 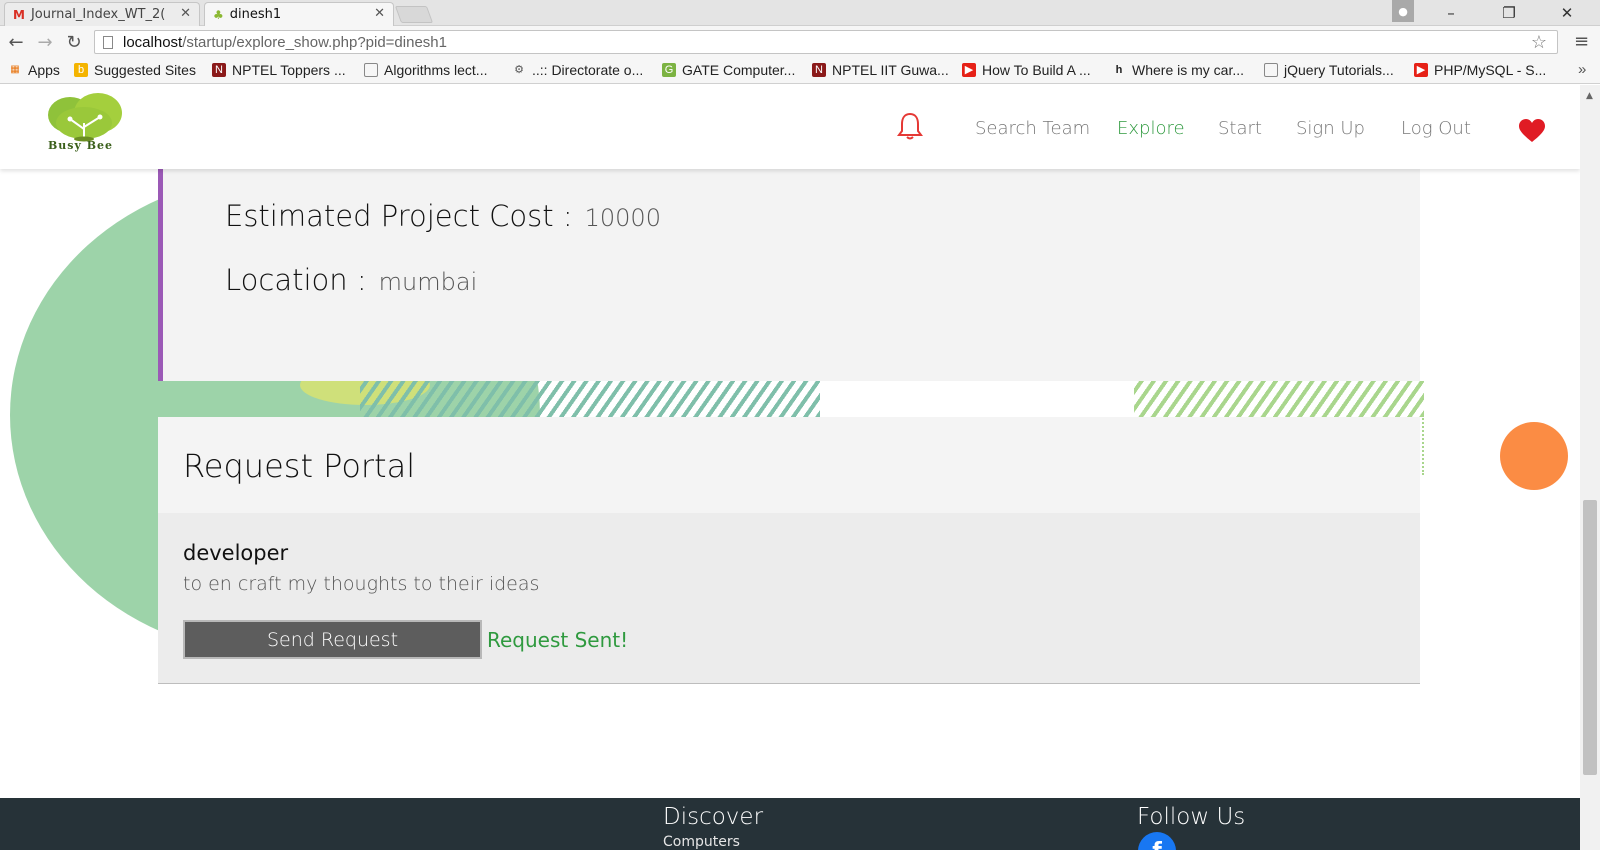 I want to click on location-row: Location : mumbai, so click(x=351, y=280).